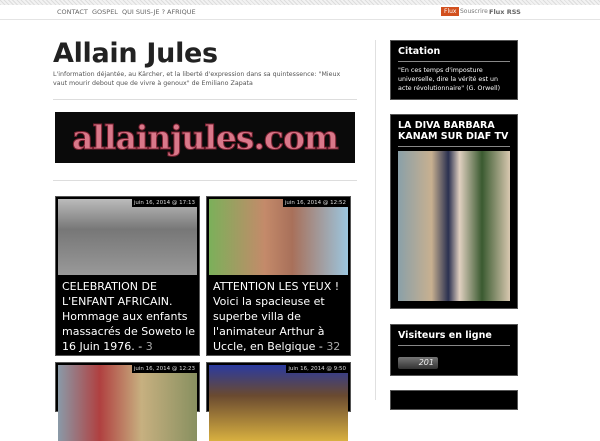  What do you see at coordinates (164, 369) in the screenshot?
I see `post-date: juin 16, 2014 @ 12:23` at bounding box center [164, 369].